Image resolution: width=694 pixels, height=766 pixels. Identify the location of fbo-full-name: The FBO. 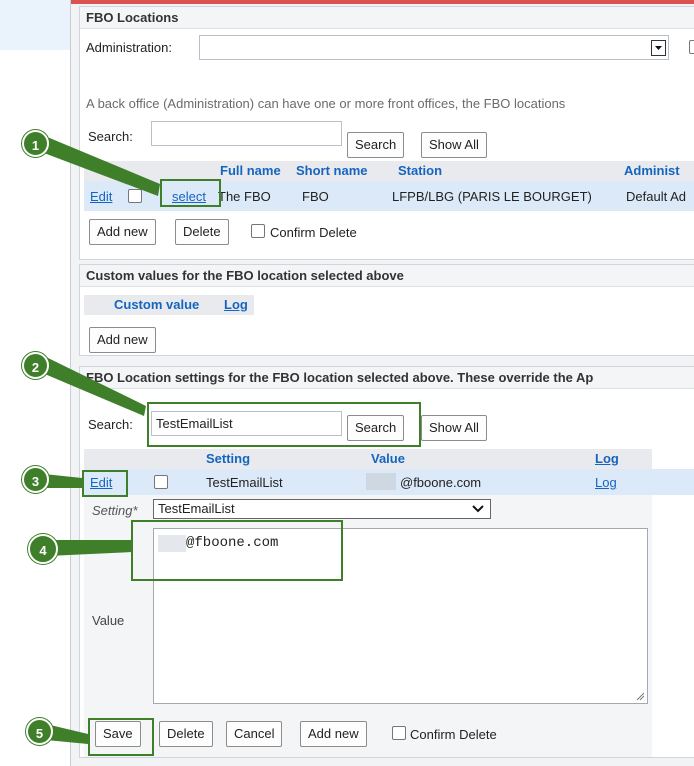
(244, 196).